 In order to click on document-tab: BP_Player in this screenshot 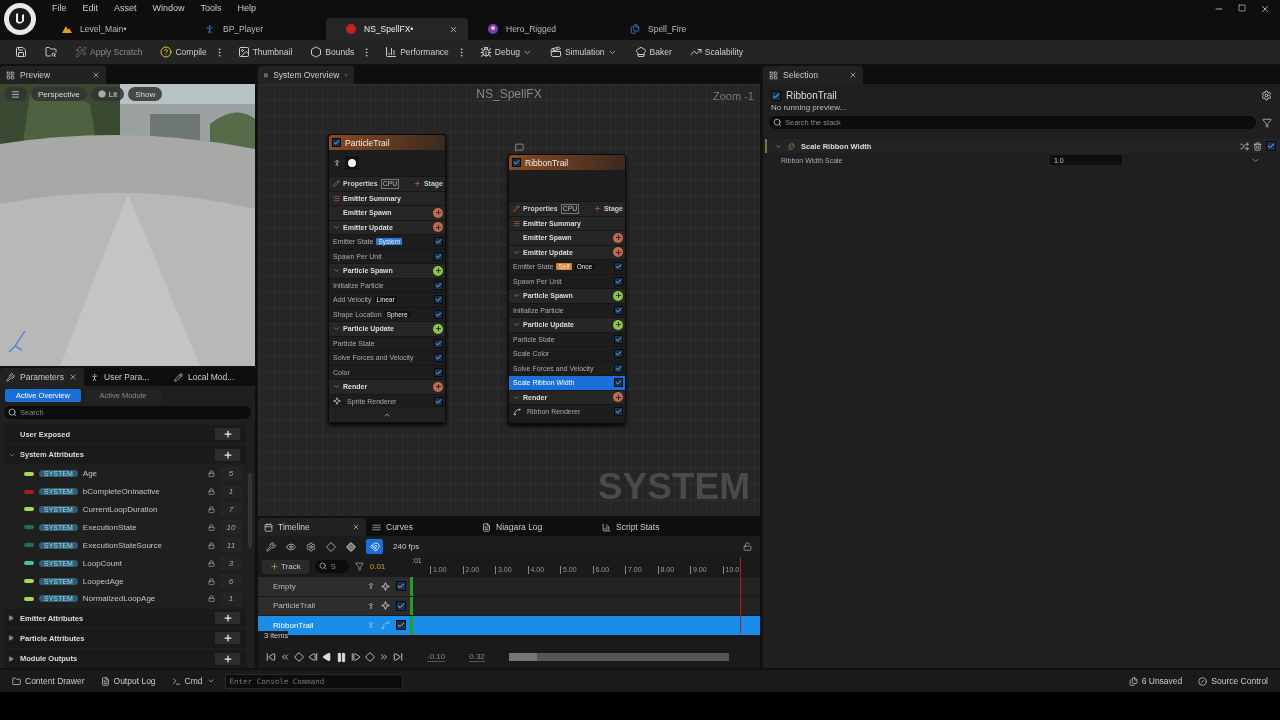, I will do `click(255, 29)`.